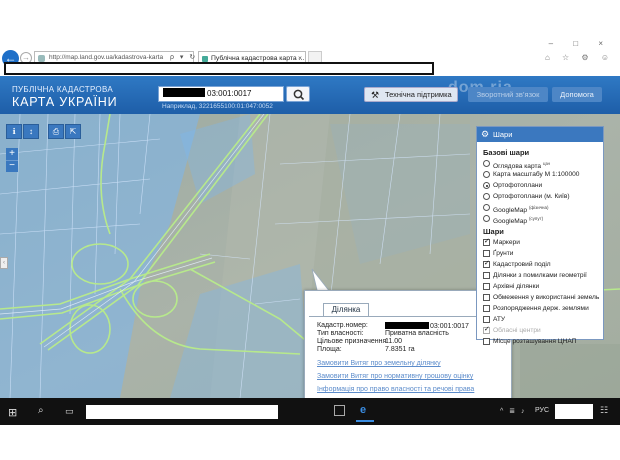  Describe the element at coordinates (540, 134) in the screenshot. I see `layers-panel-header: ⚙ Шари` at that location.